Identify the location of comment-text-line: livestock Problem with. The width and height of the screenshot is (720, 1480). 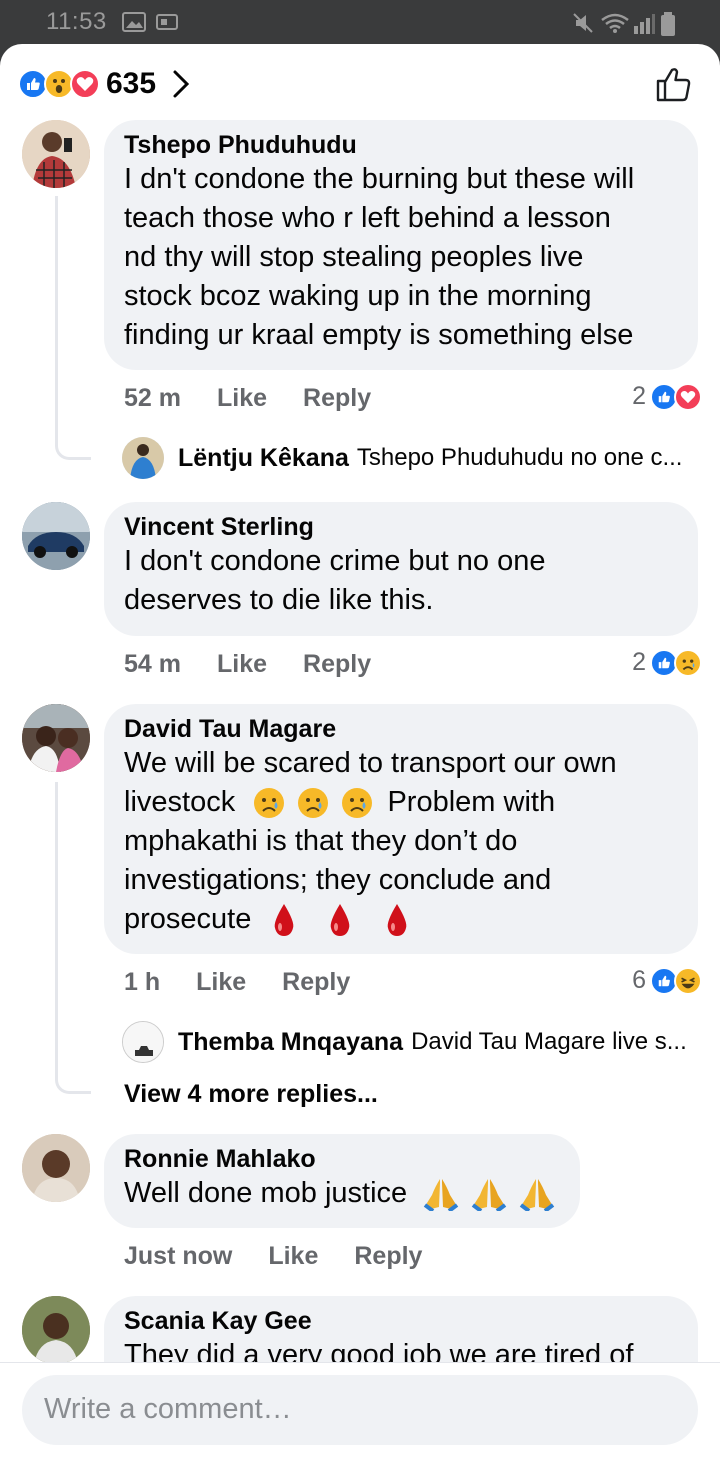
(401, 802).